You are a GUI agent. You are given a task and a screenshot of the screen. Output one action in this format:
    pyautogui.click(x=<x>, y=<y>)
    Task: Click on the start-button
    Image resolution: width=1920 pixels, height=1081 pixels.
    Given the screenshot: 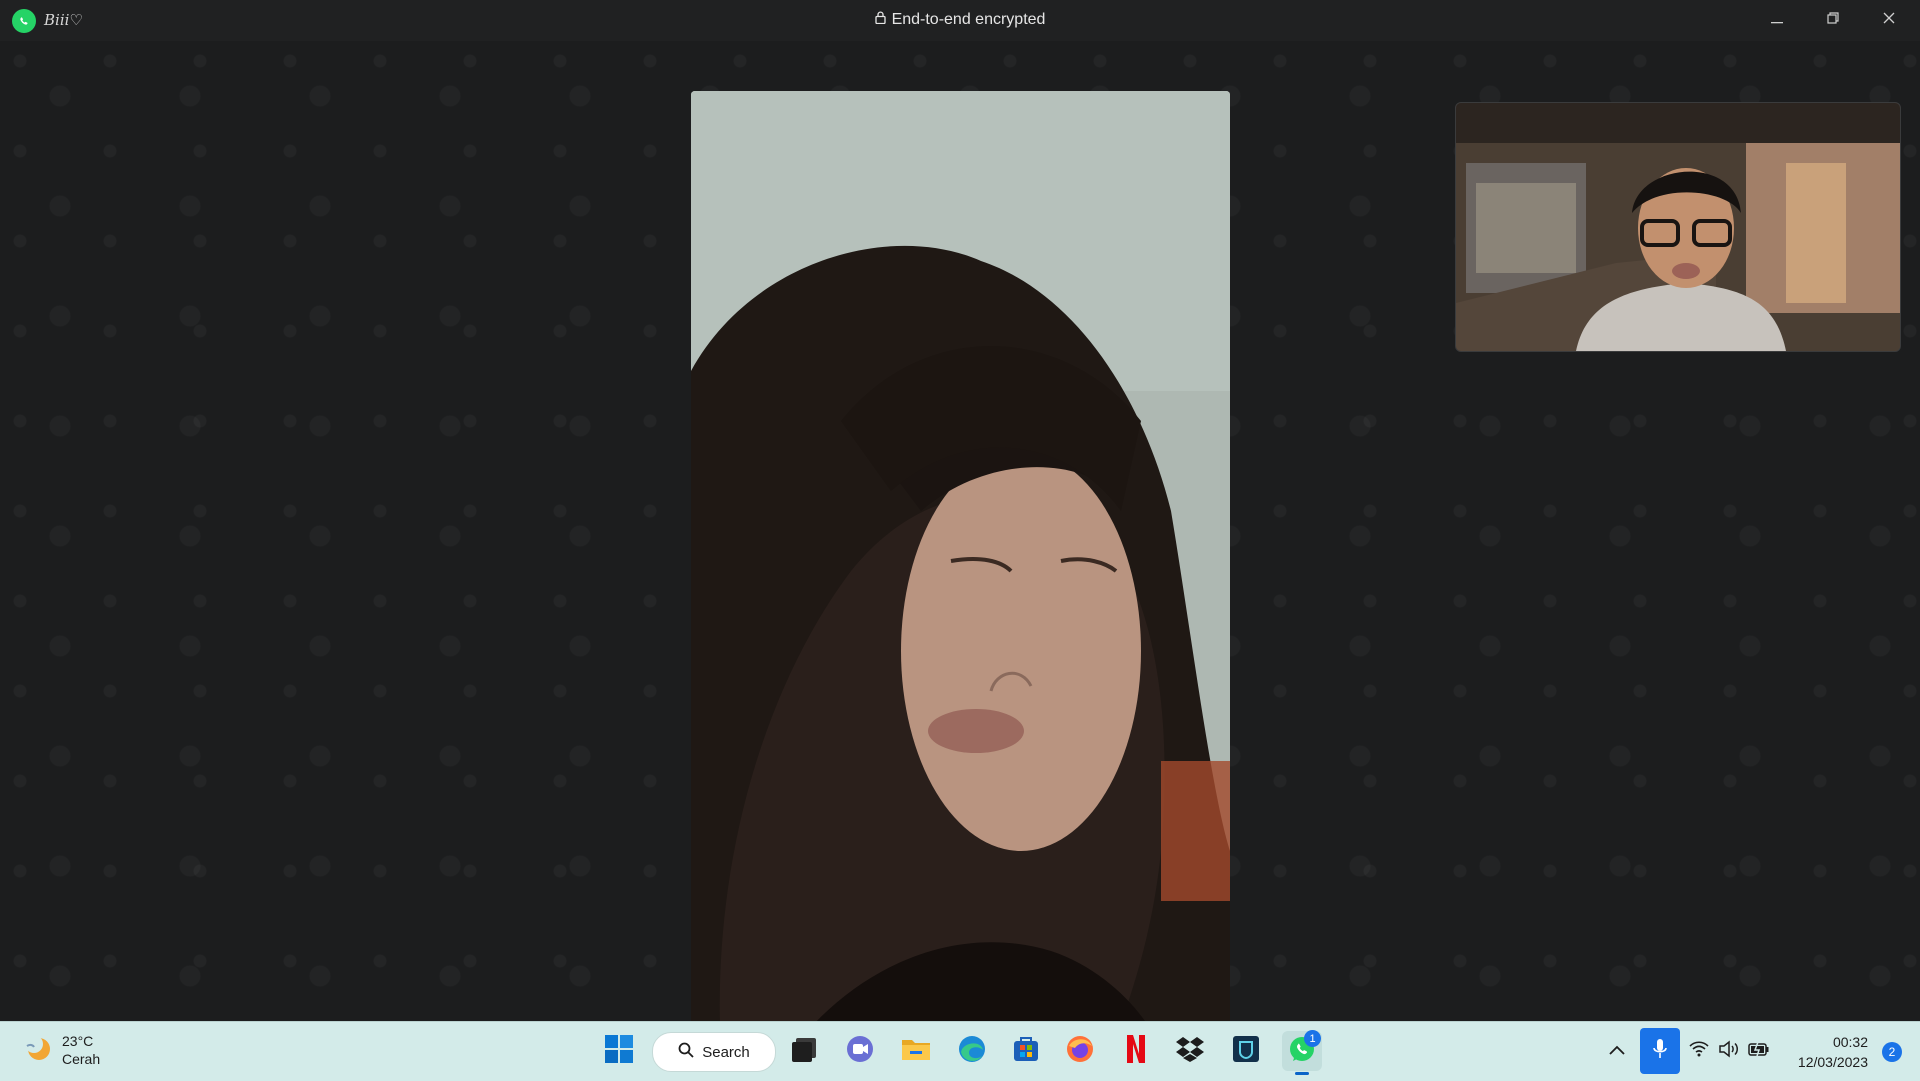 What is the action you would take?
    pyautogui.click(x=619, y=1051)
    